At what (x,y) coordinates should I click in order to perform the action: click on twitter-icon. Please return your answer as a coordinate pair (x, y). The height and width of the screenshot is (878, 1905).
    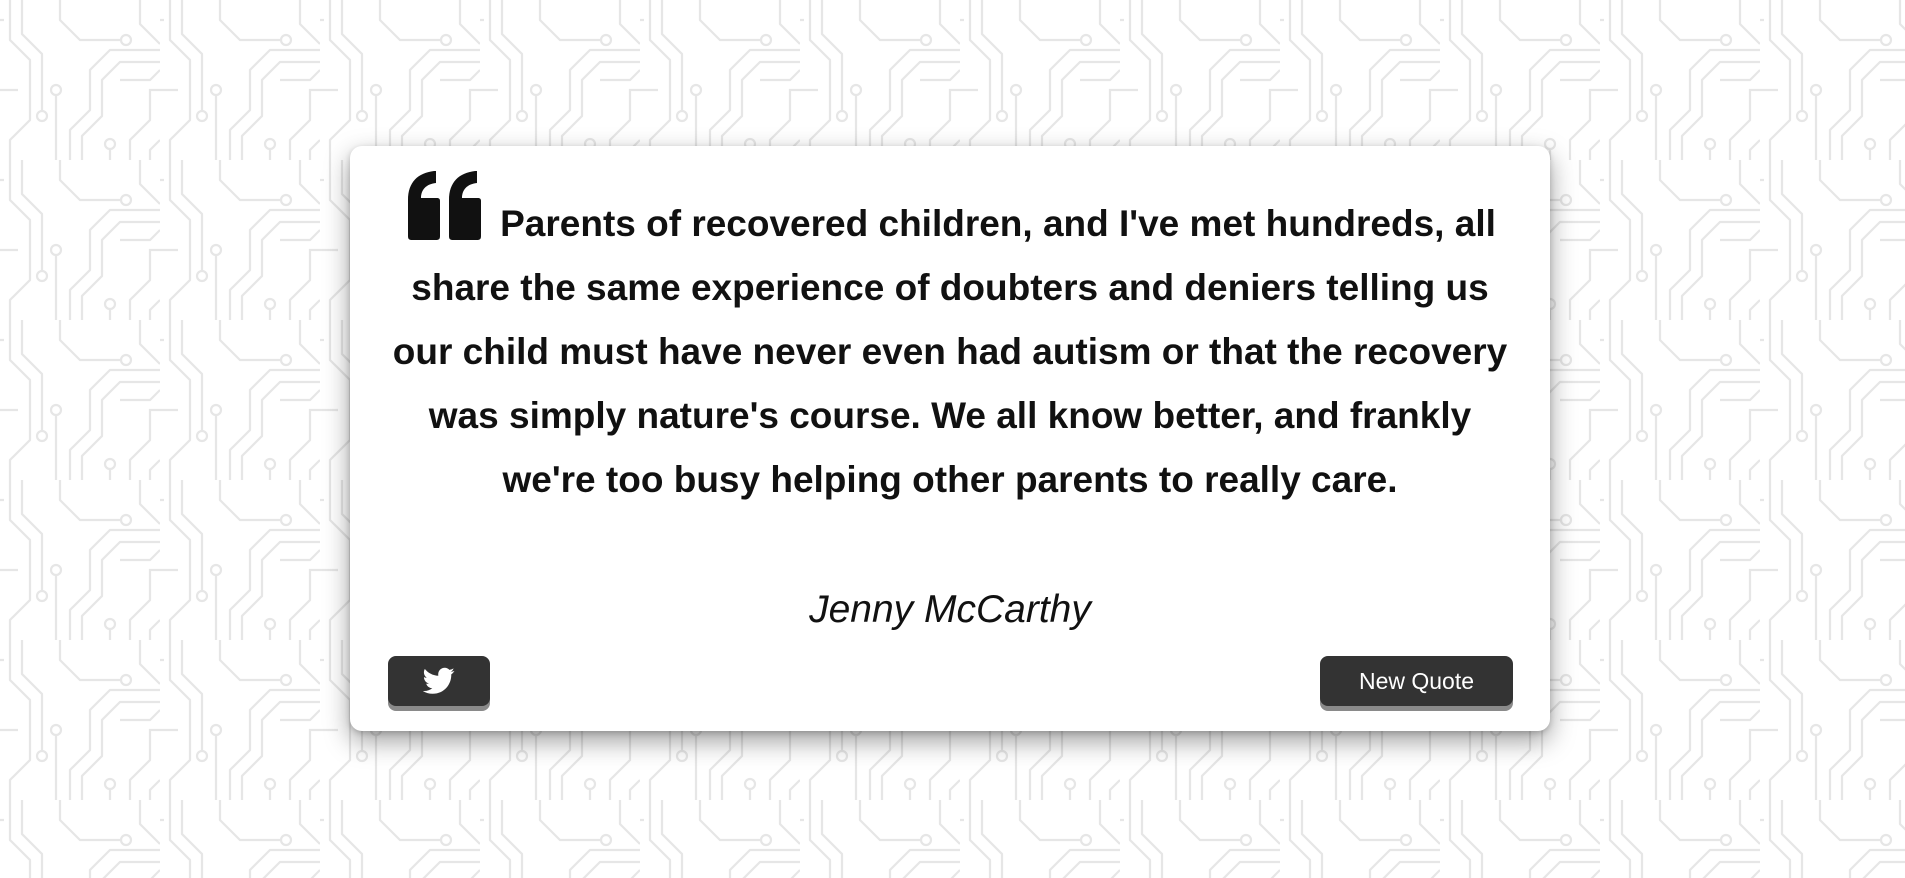
    Looking at the image, I should click on (439, 680).